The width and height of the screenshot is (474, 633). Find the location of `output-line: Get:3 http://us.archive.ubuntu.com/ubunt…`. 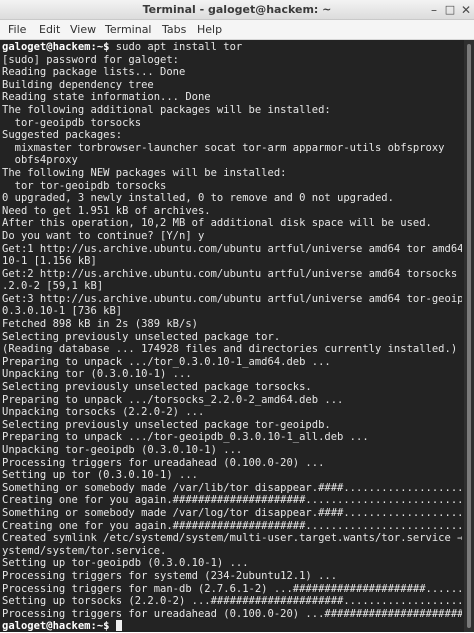

output-line: Get:3 http://us.archive.ubuntu.com/ubunt… is located at coordinates (232, 298).